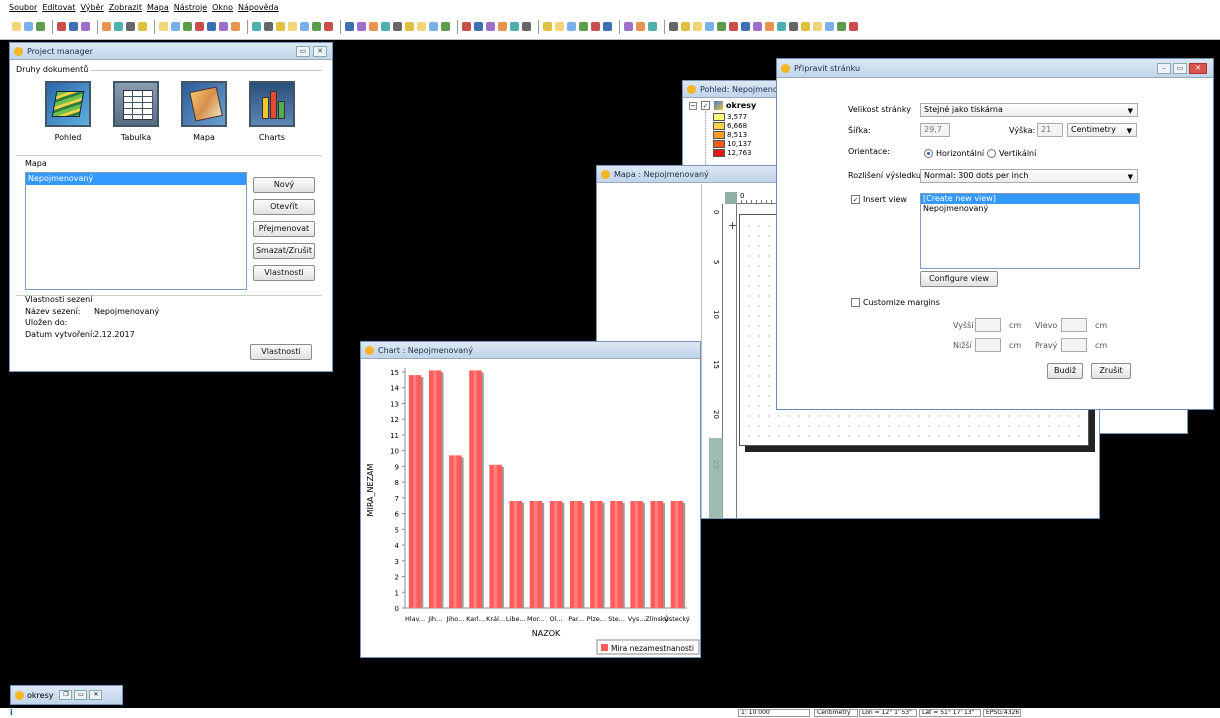 This screenshot has height=718, width=1220. What do you see at coordinates (1050, 130) in the screenshot?
I see `height-field: 21` at bounding box center [1050, 130].